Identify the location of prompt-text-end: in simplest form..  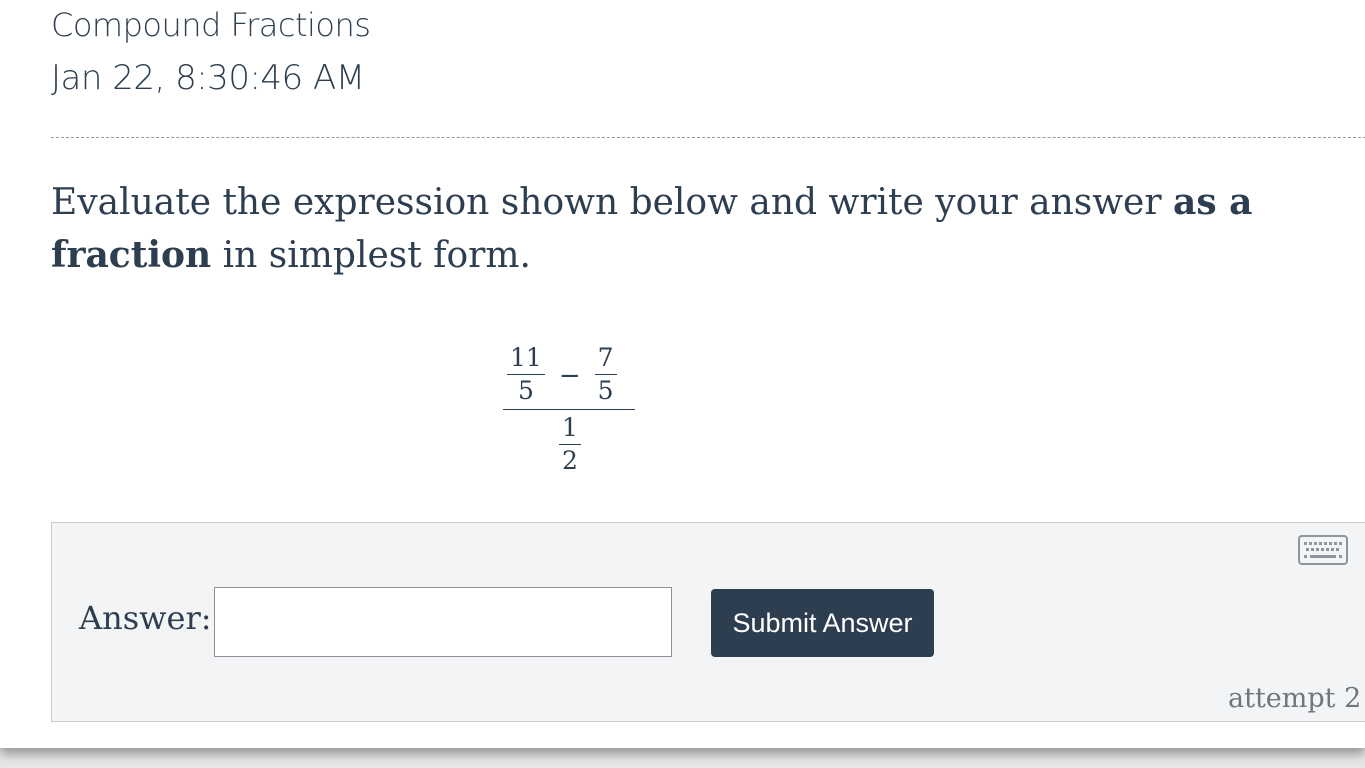
(371, 255).